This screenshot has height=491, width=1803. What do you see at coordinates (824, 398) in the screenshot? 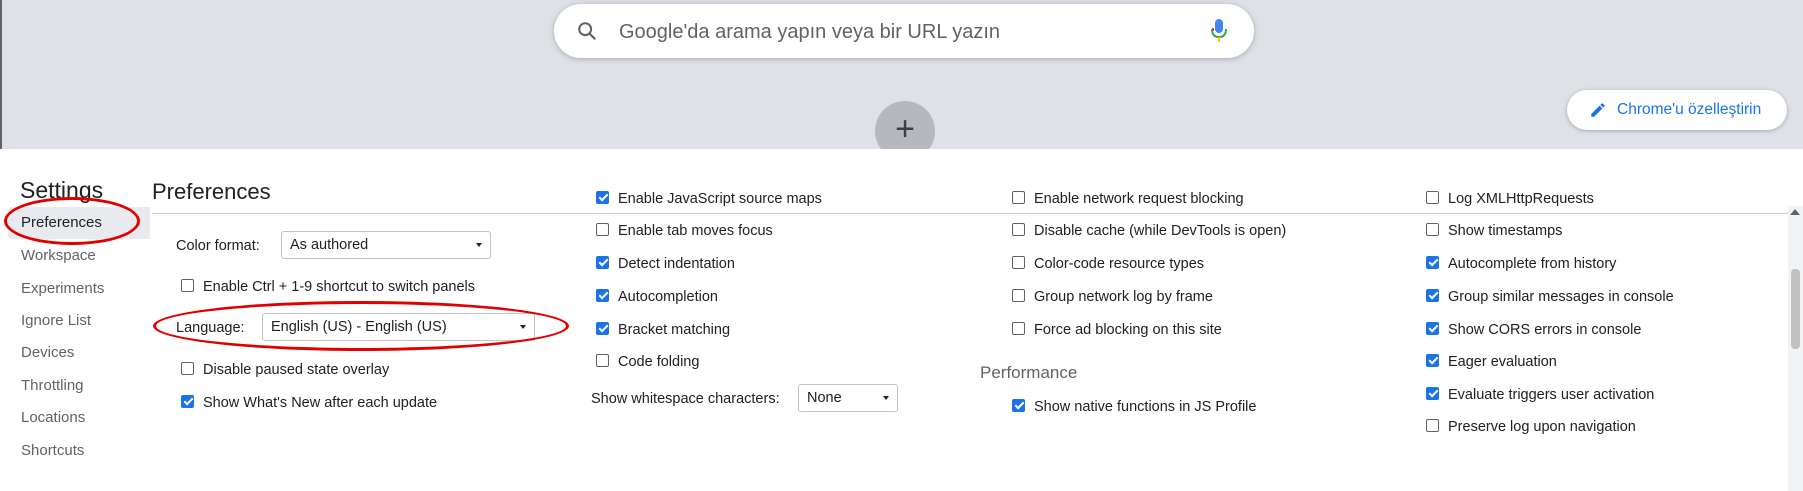
I see `whitespace-value: None` at bounding box center [824, 398].